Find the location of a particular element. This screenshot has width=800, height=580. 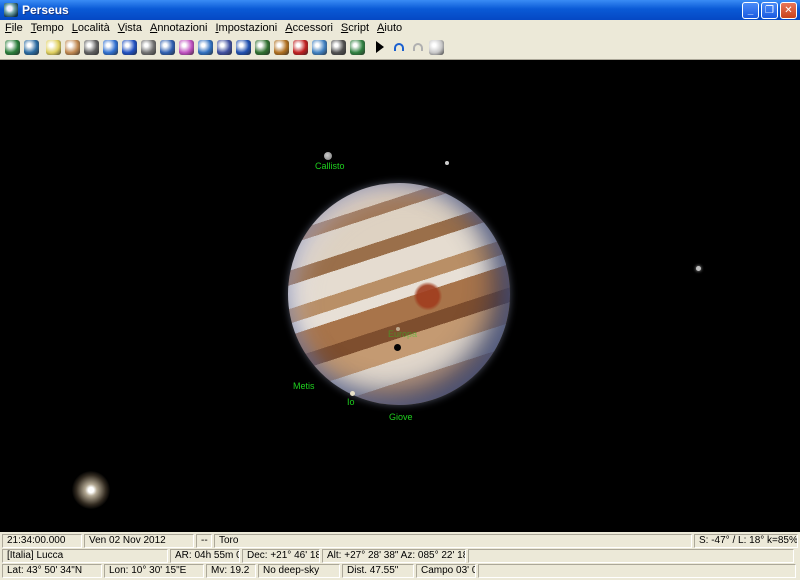

status-time: 21:34:00.000 is located at coordinates (42, 541).